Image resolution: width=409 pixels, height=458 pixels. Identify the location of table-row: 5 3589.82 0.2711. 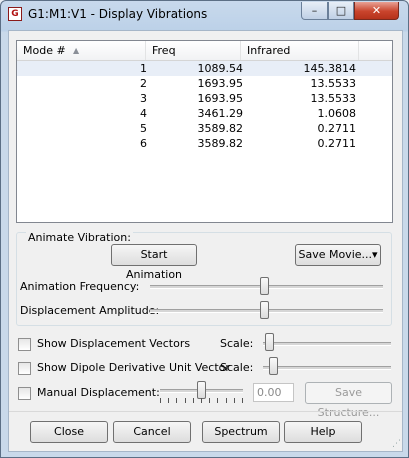
(204, 128).